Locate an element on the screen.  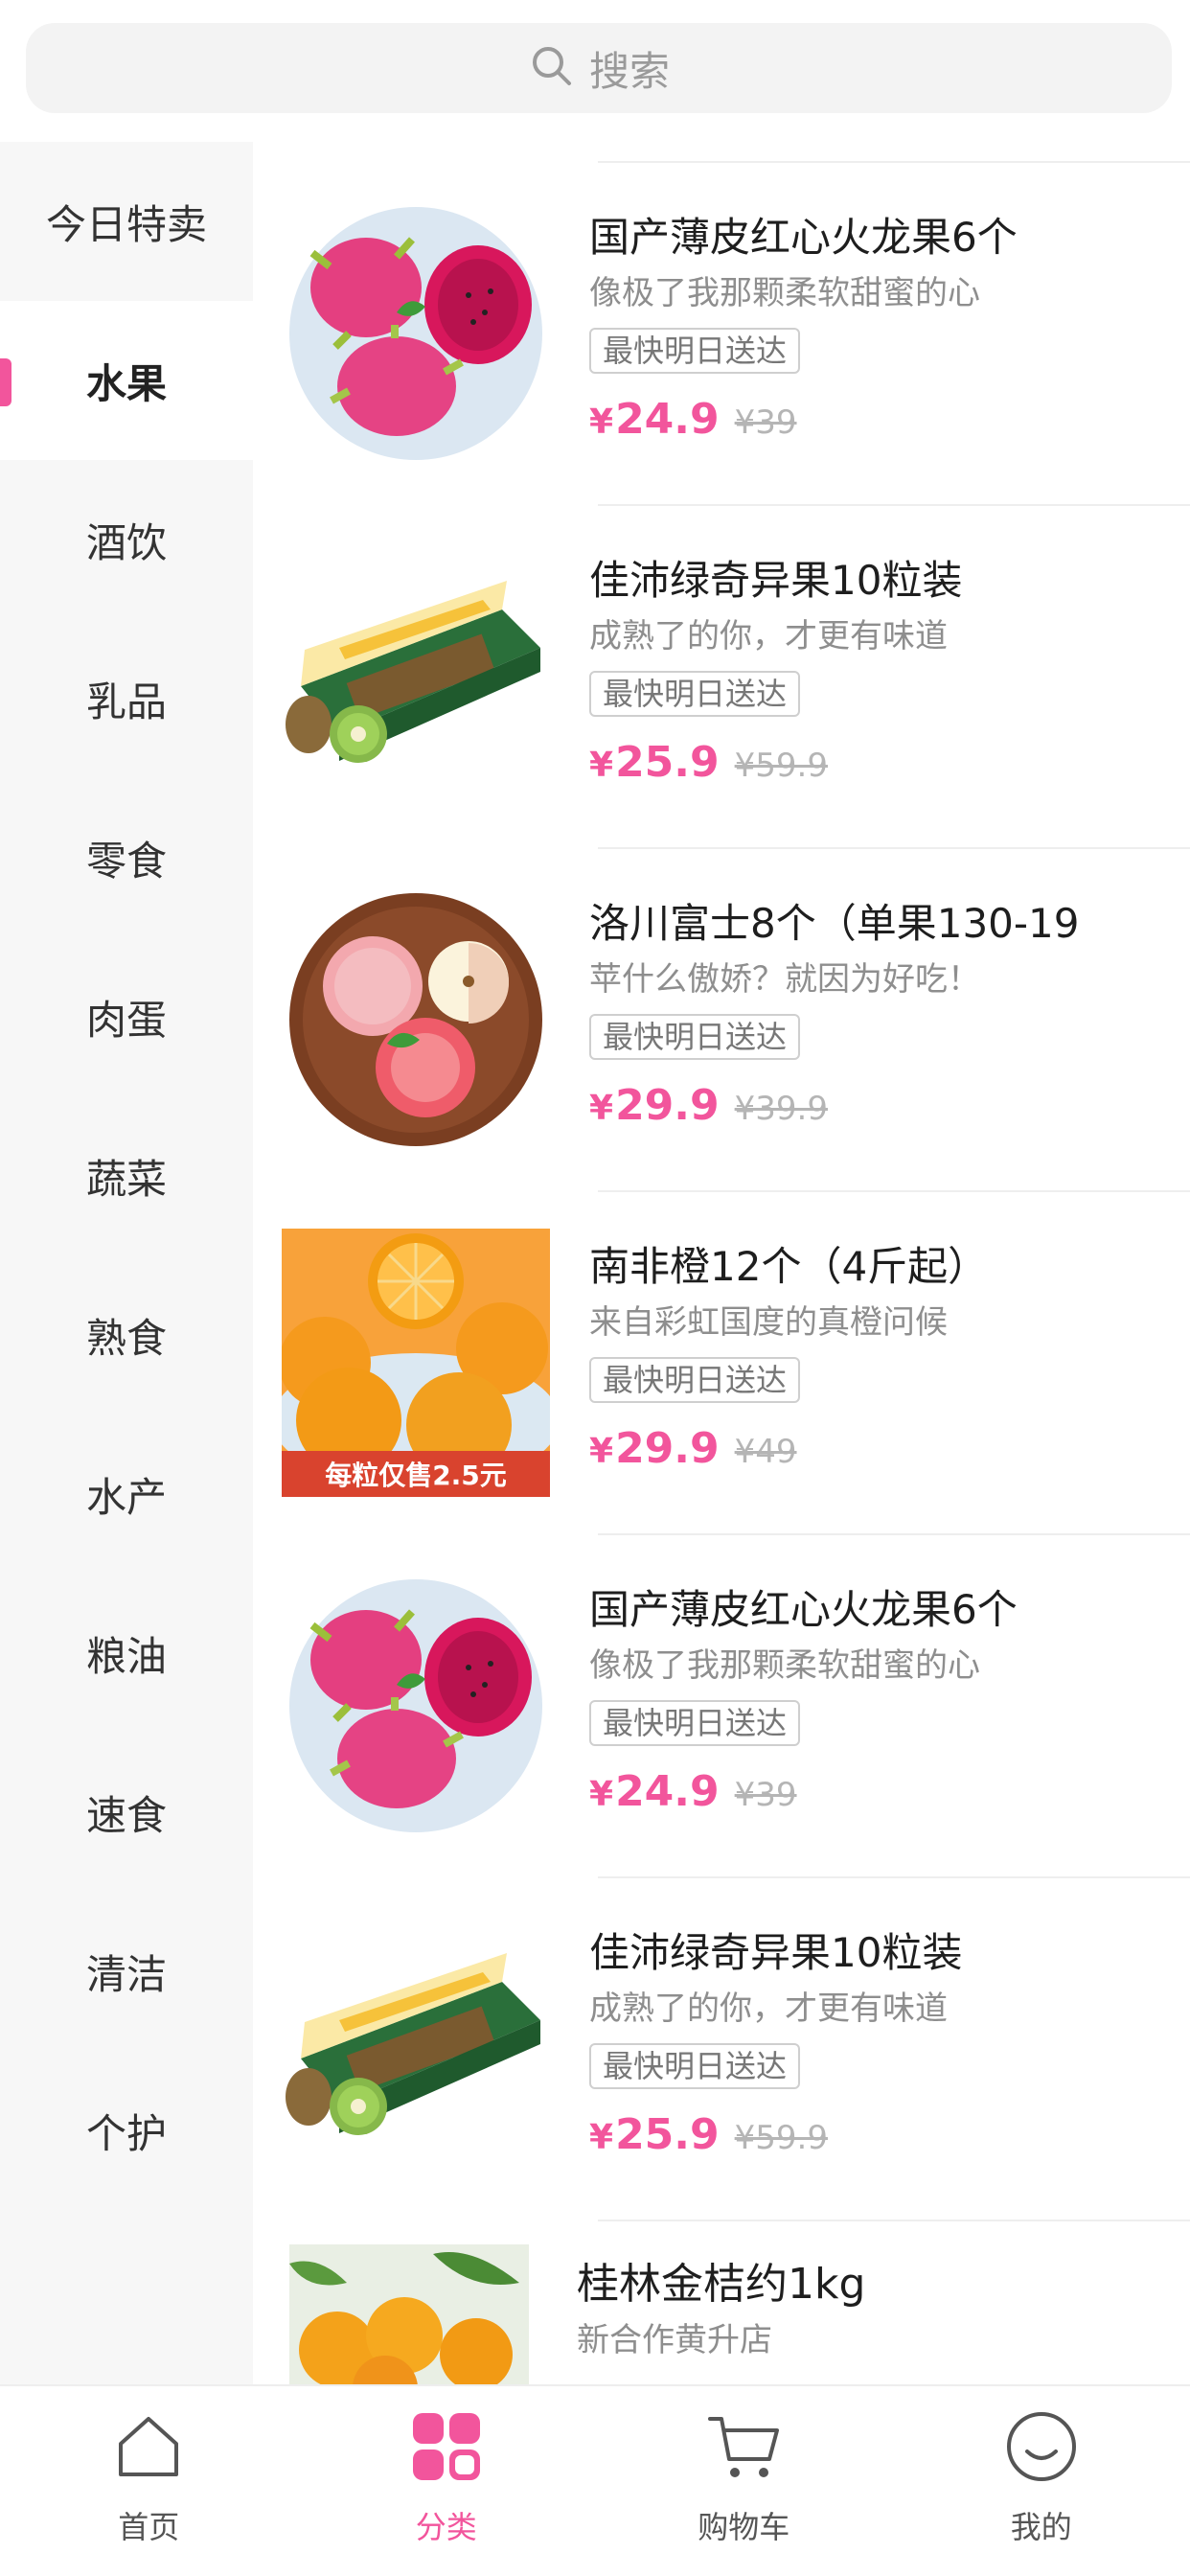
search-bar: 搜索 is located at coordinates (599, 68).